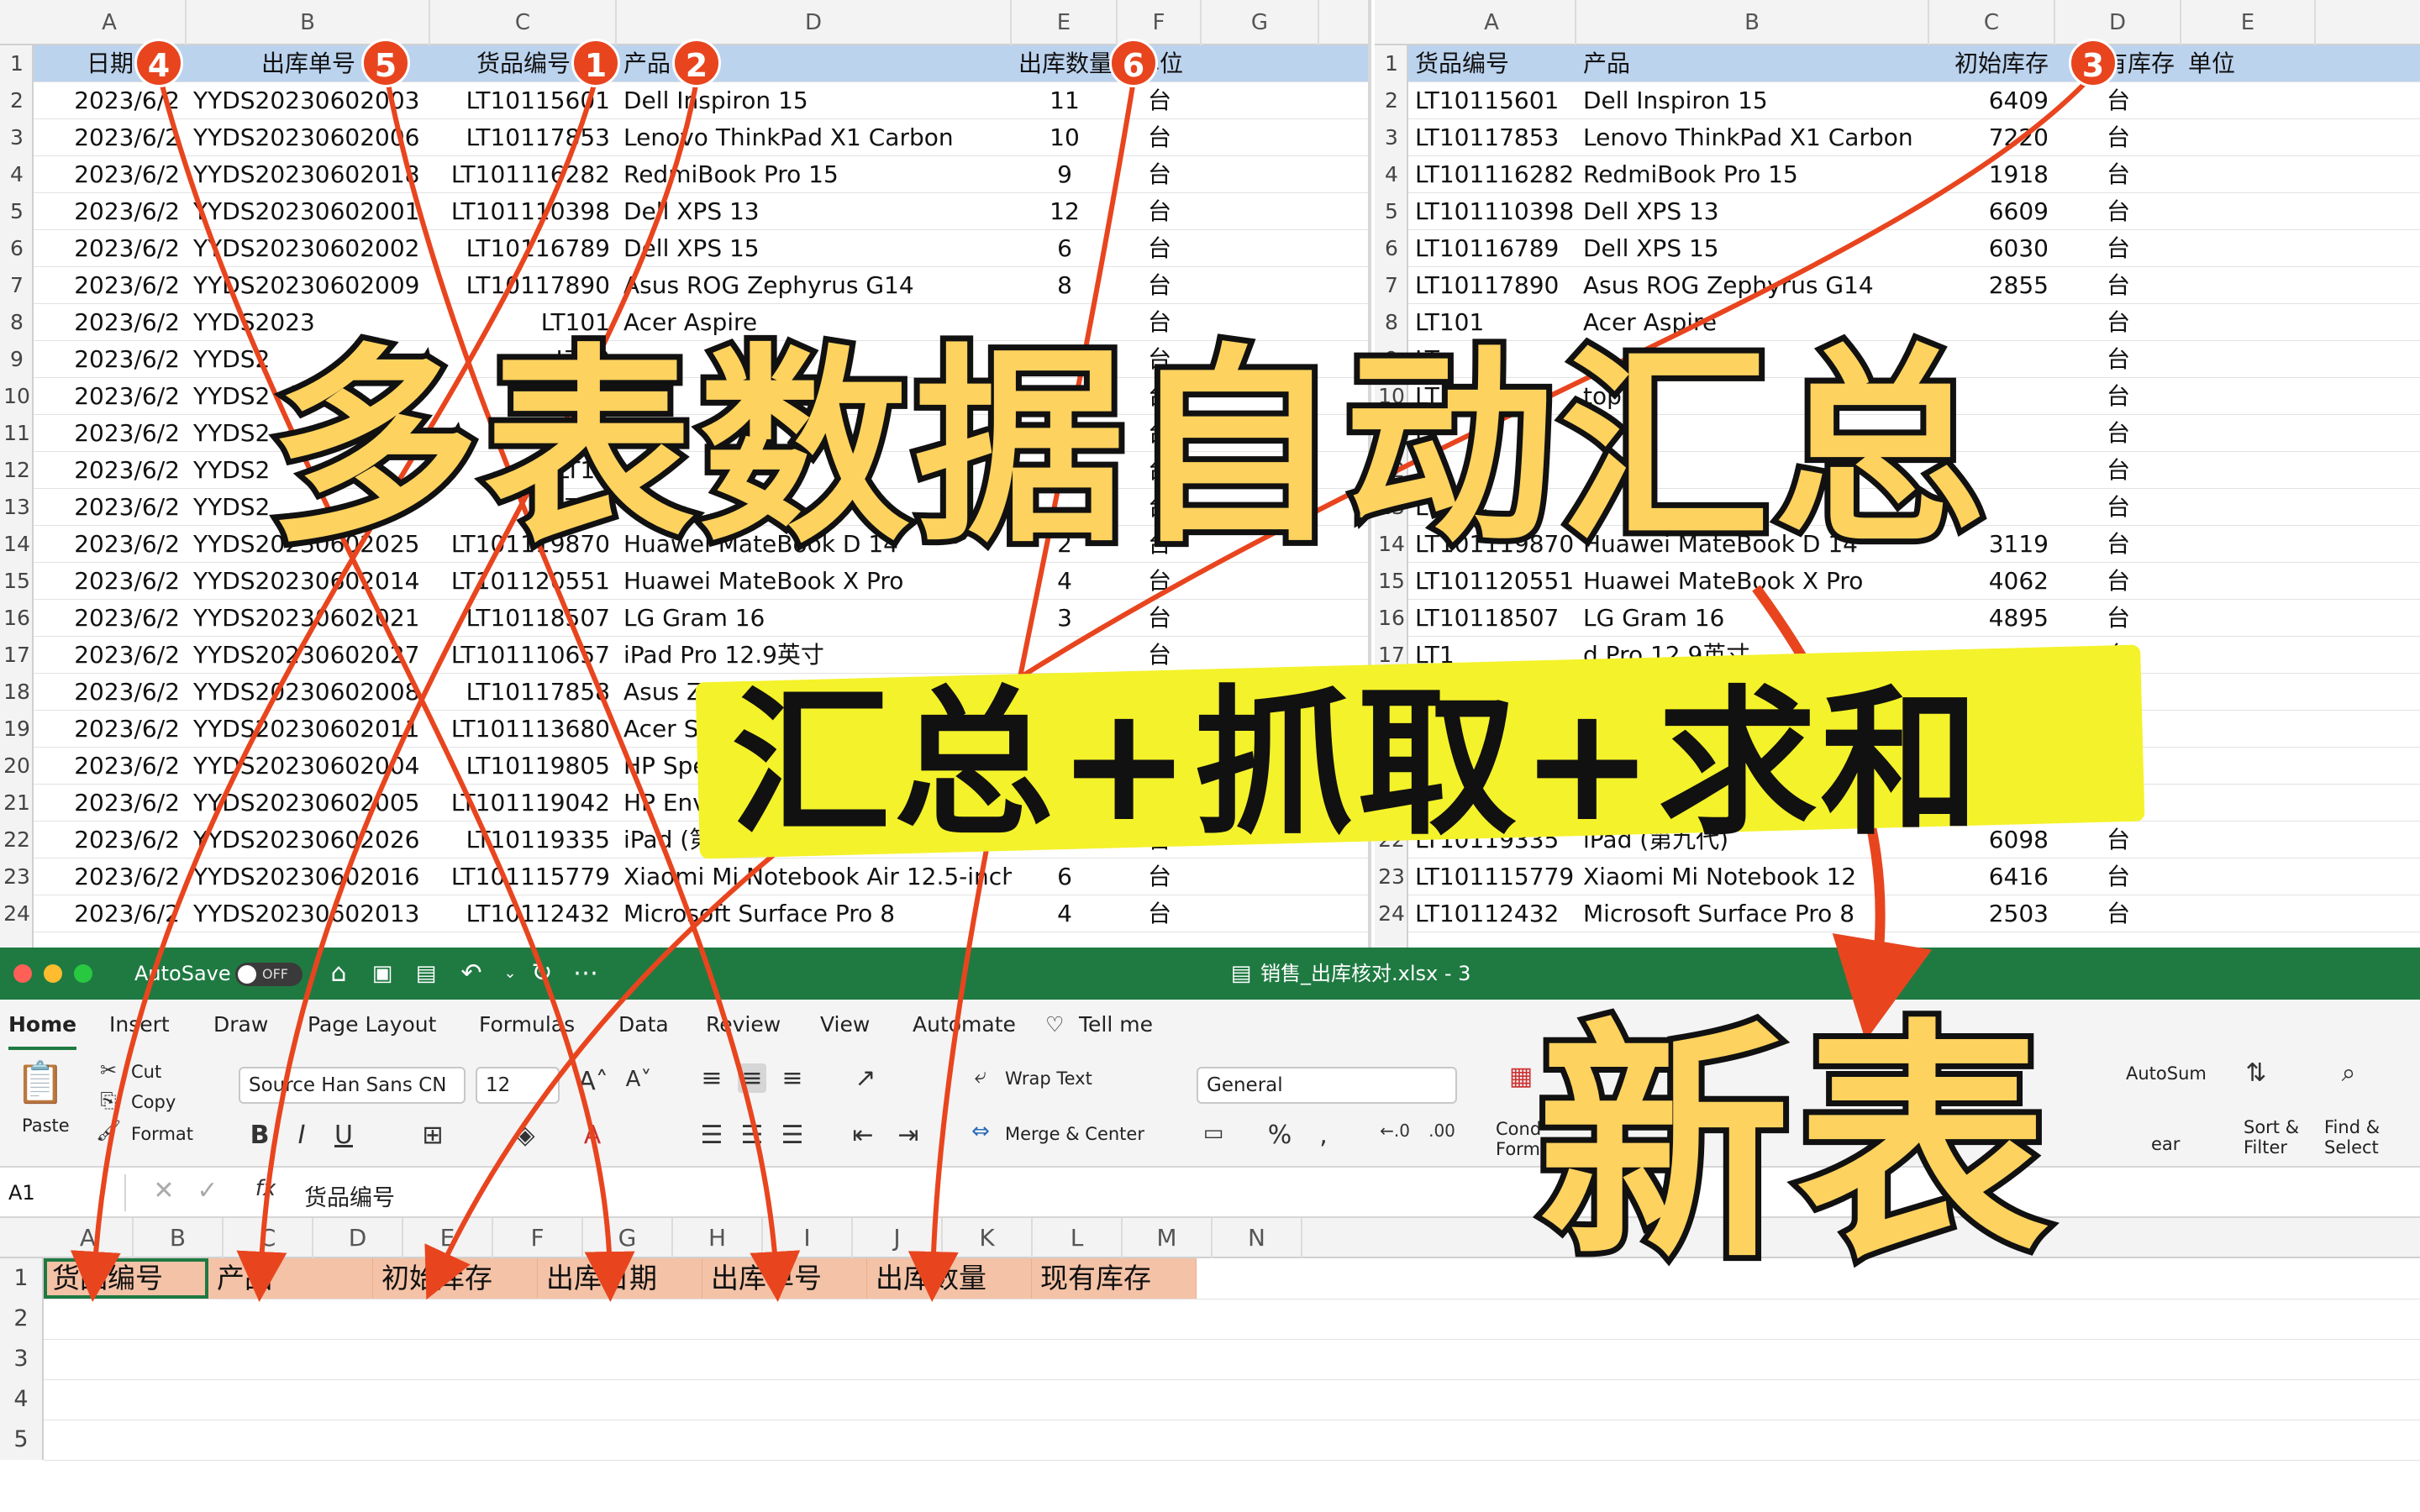 The width and height of the screenshot is (2420, 1512). What do you see at coordinates (1391, 470) in the screenshot?
I see `row-number: 12` at bounding box center [1391, 470].